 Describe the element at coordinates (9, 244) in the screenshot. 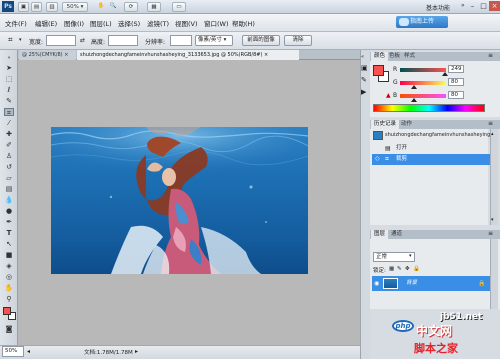

I see `path-selection-tool-icon: ↖` at that location.